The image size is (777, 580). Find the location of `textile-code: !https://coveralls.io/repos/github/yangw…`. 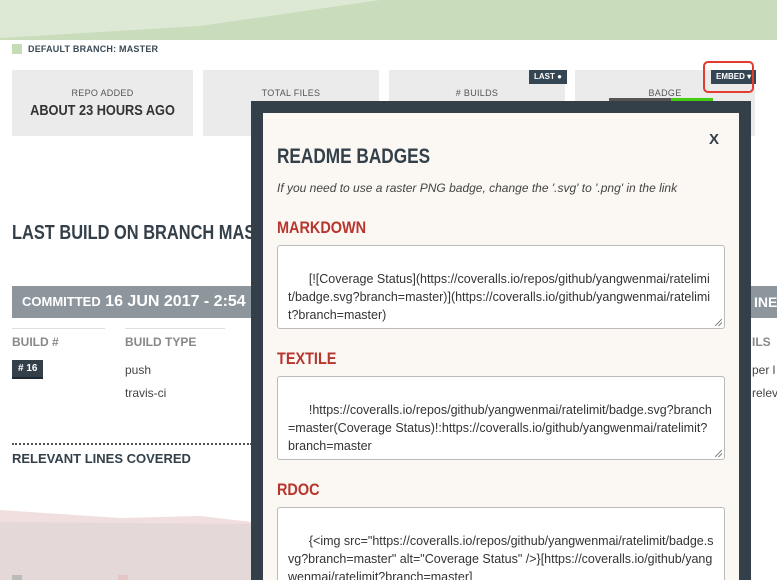

textile-code: !https://coveralls.io/repos/github/yangw… is located at coordinates (500, 428).